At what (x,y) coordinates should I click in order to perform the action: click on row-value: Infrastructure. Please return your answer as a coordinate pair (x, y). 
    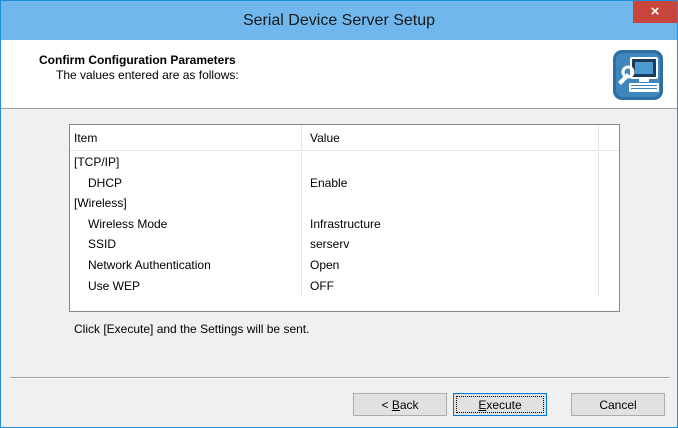
    Looking at the image, I should click on (345, 223).